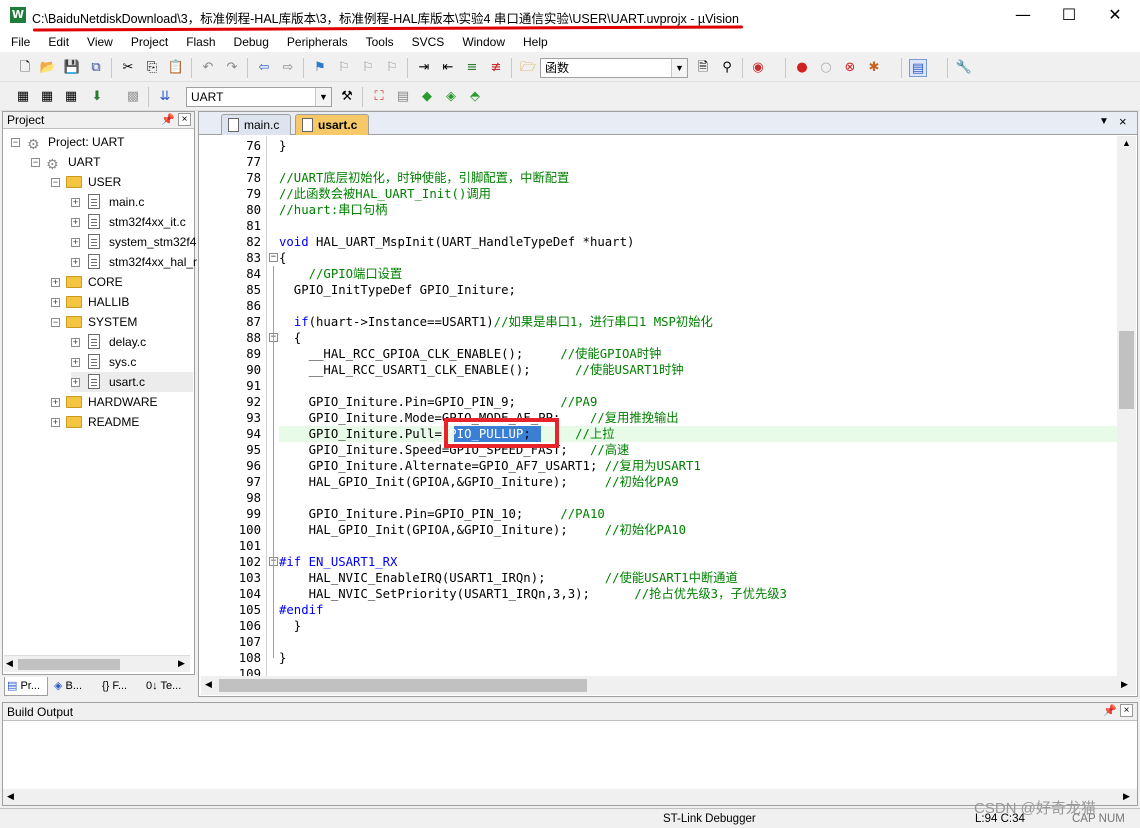 The width and height of the screenshot is (1140, 828). Describe the element at coordinates (802, 68) in the screenshot. I see `insert-breakpoint-icon: ●` at that location.